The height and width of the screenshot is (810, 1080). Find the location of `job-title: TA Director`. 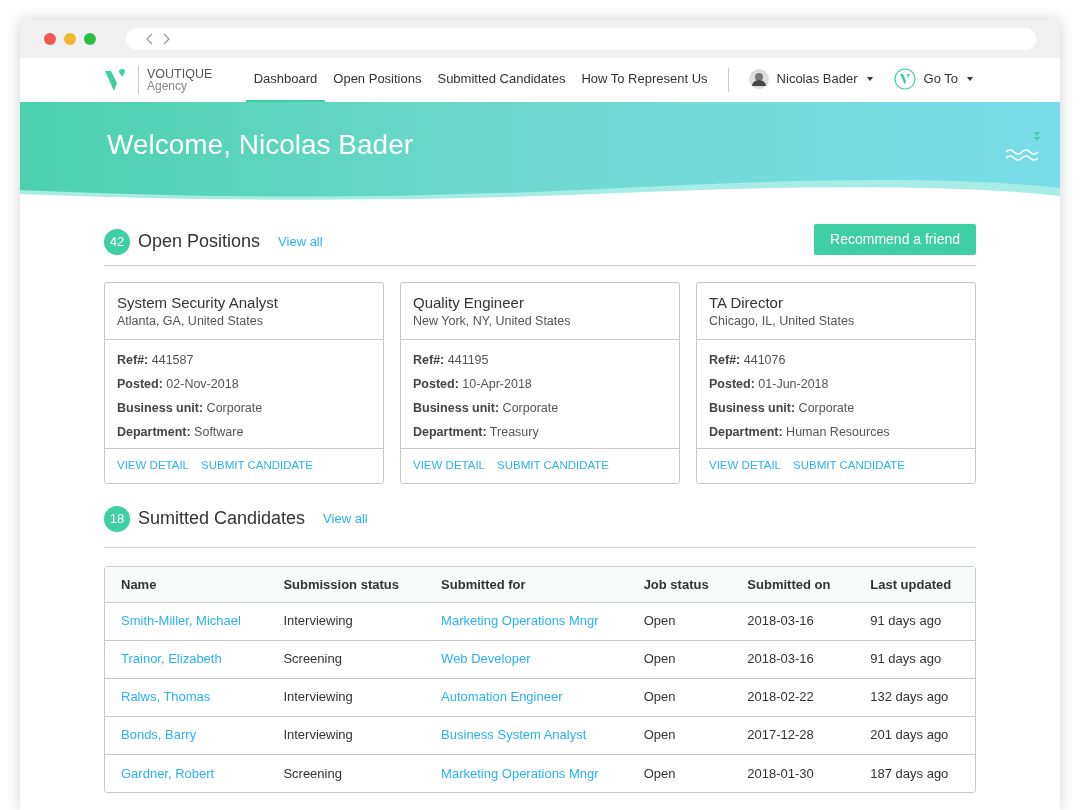

job-title: TA Director is located at coordinates (746, 302).